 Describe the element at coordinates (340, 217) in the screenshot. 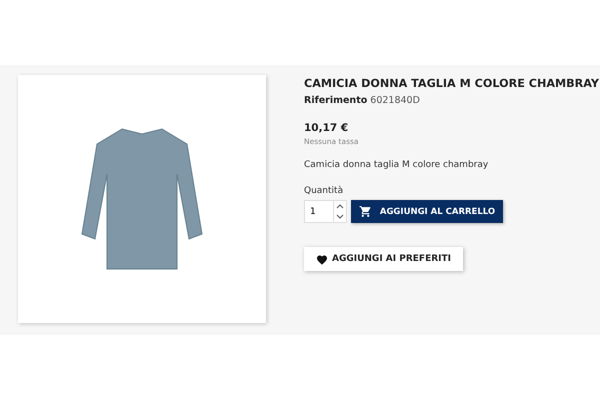

I see `chevron-down-icon` at that location.